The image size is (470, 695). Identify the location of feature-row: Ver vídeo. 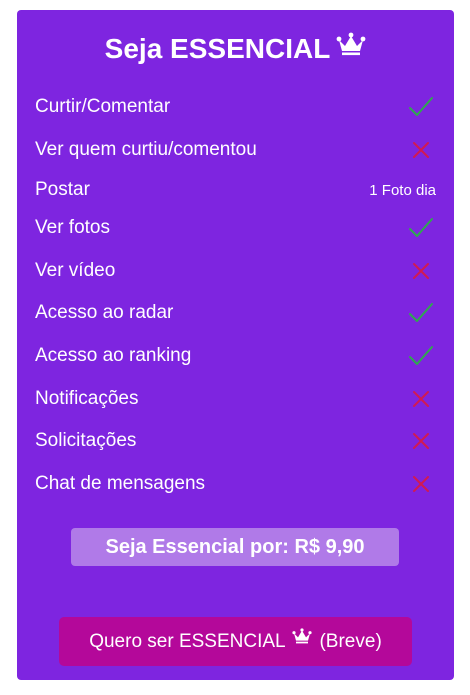
(235, 271).